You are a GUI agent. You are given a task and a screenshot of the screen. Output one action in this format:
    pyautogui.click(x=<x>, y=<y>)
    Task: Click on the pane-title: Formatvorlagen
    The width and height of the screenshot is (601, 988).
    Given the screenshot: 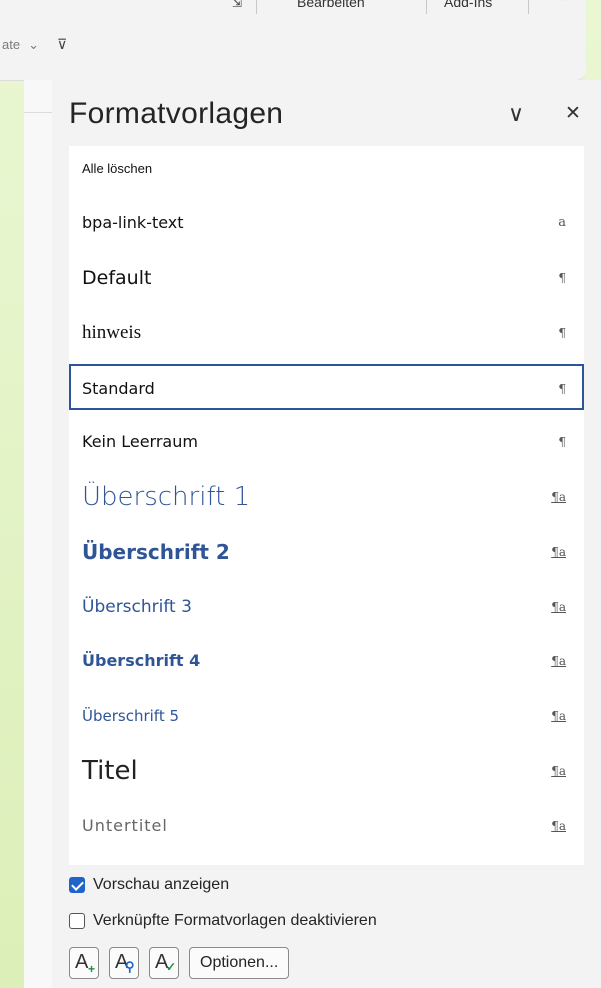 What is the action you would take?
    pyautogui.click(x=176, y=113)
    